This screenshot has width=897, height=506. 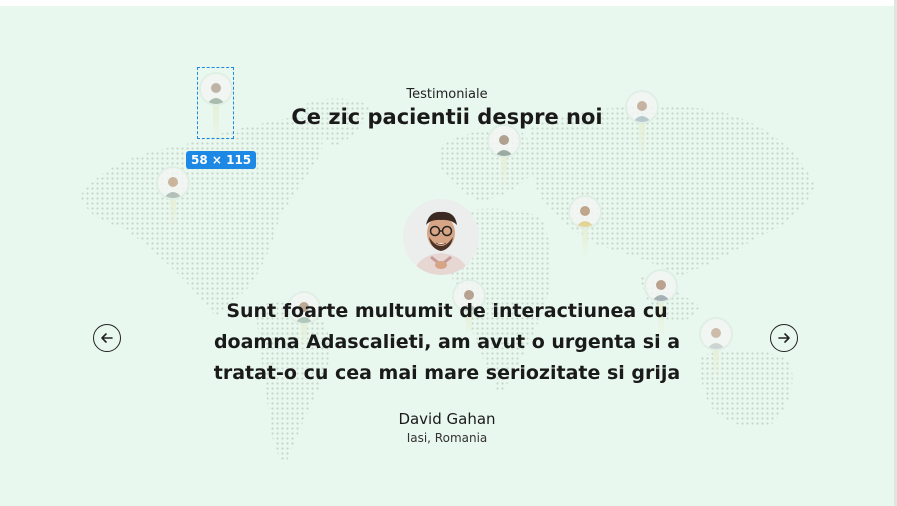 I want to click on testimonial-author: David Gahan, so click(x=447, y=419).